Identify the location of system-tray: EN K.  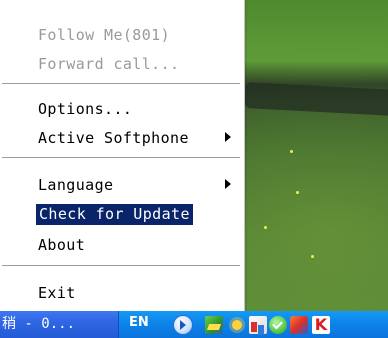
(253, 324).